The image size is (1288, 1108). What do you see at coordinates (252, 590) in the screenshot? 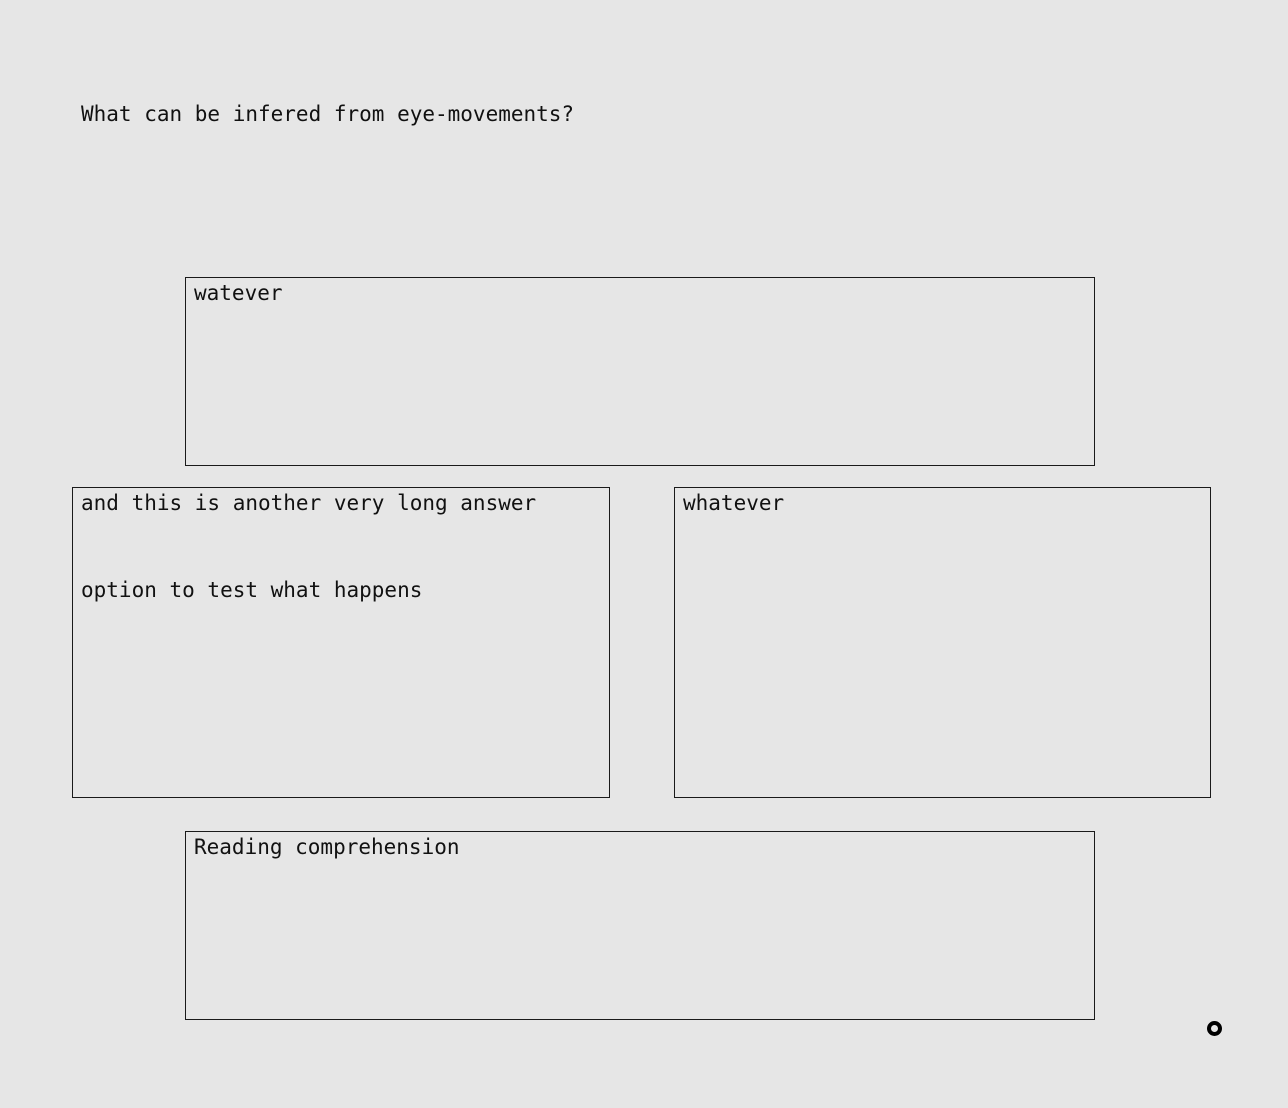
I see `answer-line-2: option to test what happens` at bounding box center [252, 590].